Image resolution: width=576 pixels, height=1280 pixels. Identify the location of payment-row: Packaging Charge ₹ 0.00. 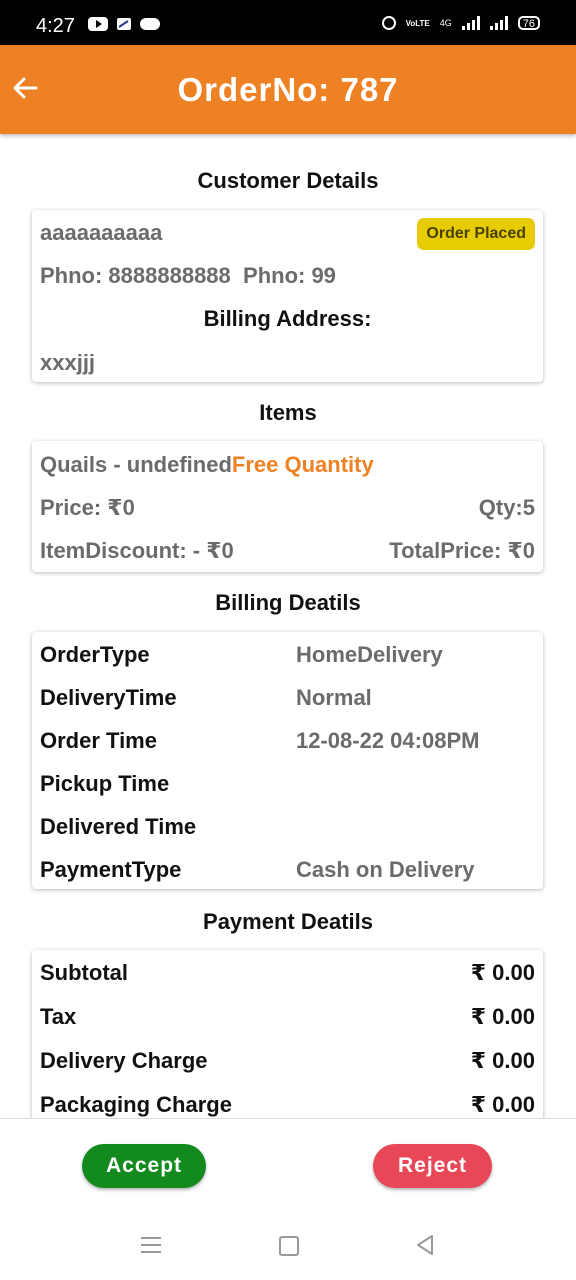
(287, 1105).